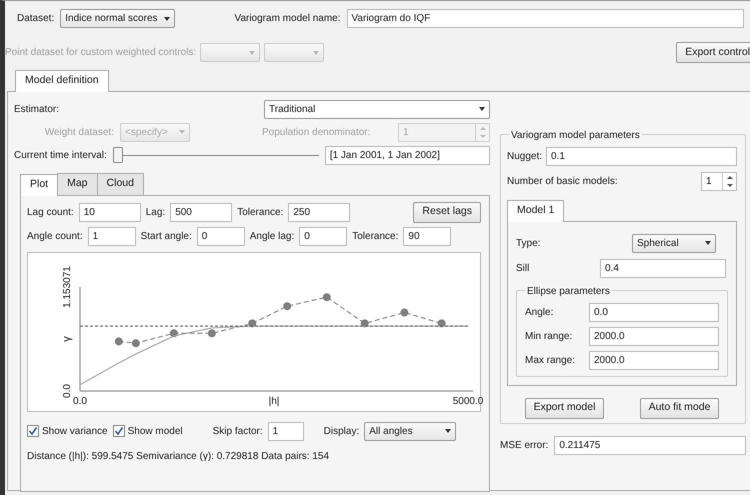  I want to click on axis-label: |h|, so click(274, 401).